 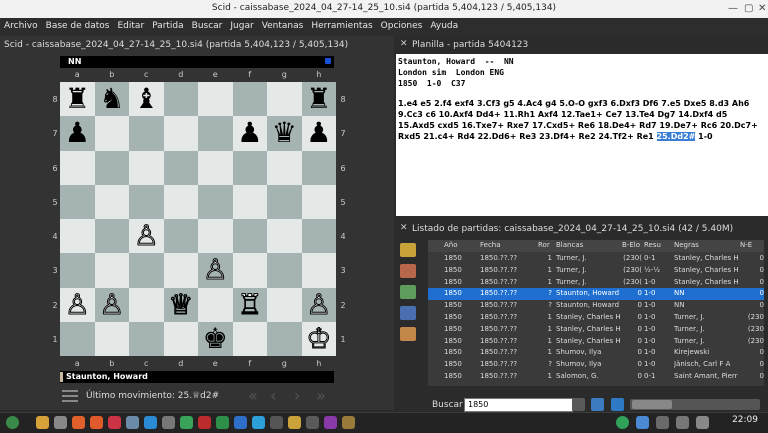 I want to click on square-a7: ♟, so click(x=77, y=133).